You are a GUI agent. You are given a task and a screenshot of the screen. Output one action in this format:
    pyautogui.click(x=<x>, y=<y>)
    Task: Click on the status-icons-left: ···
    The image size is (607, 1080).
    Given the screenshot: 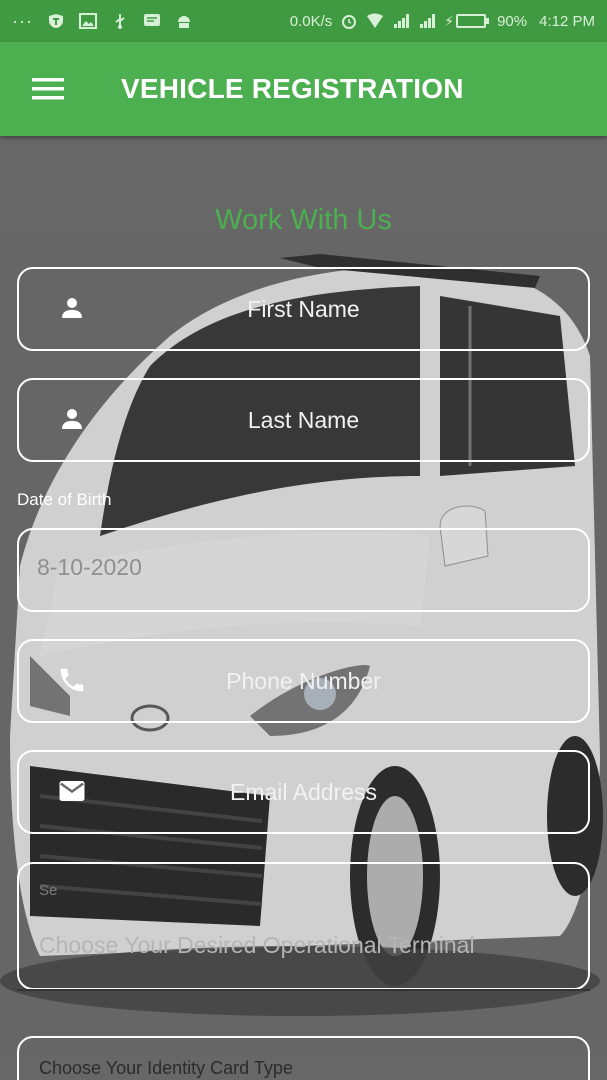 What is the action you would take?
    pyautogui.click(x=102, y=21)
    